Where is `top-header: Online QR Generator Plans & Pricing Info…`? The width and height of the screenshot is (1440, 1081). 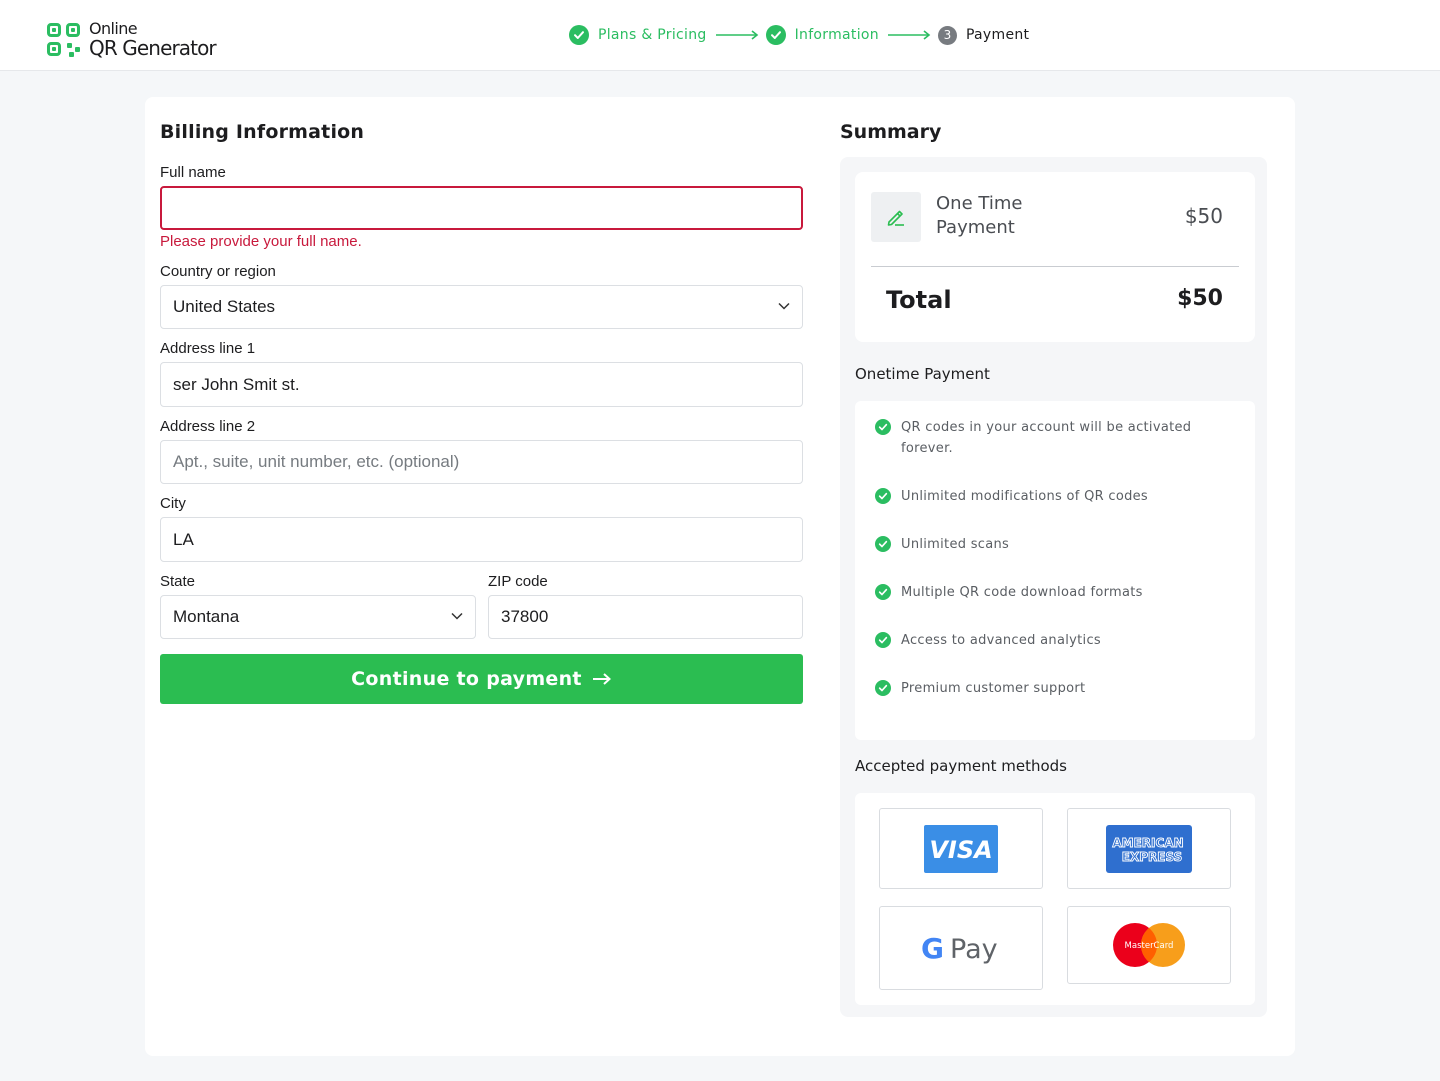 top-header: Online QR Generator Plans & Pricing Info… is located at coordinates (720, 35).